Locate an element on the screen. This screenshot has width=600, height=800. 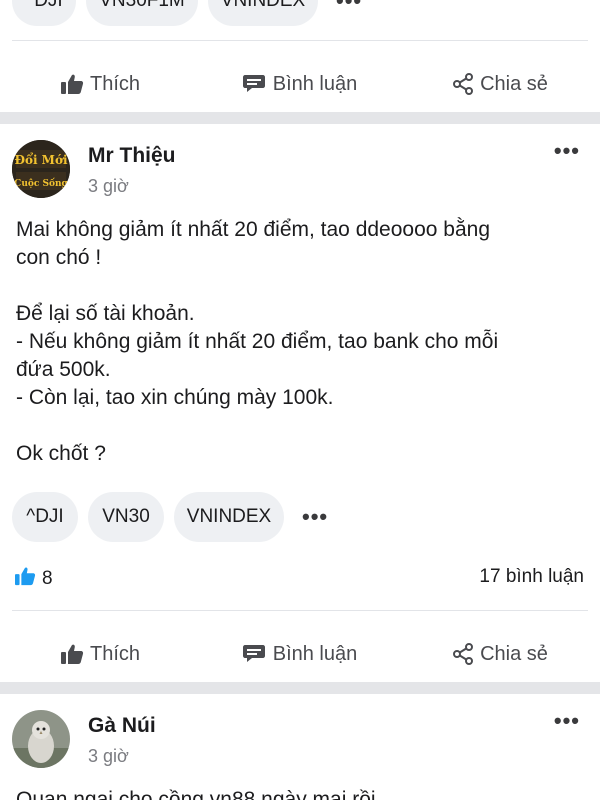
post-body: Quan ngại cho cồng vn88 ngày mai rồi is located at coordinates (301, 793).